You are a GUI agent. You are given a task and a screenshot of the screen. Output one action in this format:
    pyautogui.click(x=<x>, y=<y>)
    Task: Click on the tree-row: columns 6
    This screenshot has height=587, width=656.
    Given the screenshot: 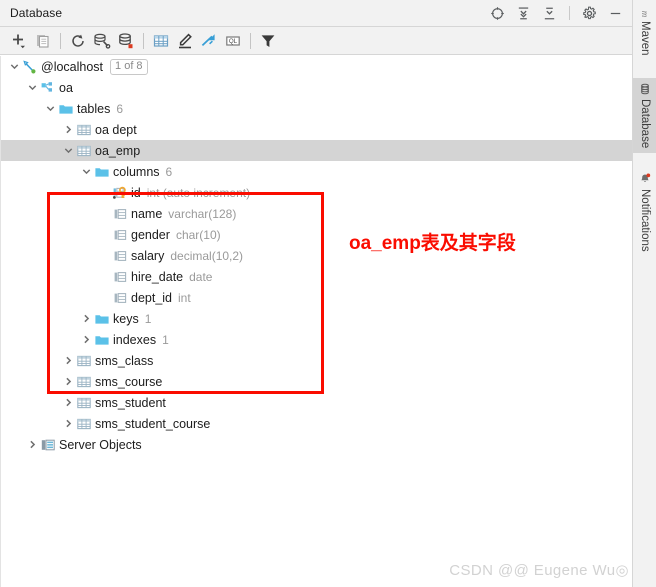 What is the action you would take?
    pyautogui.click(x=316, y=171)
    